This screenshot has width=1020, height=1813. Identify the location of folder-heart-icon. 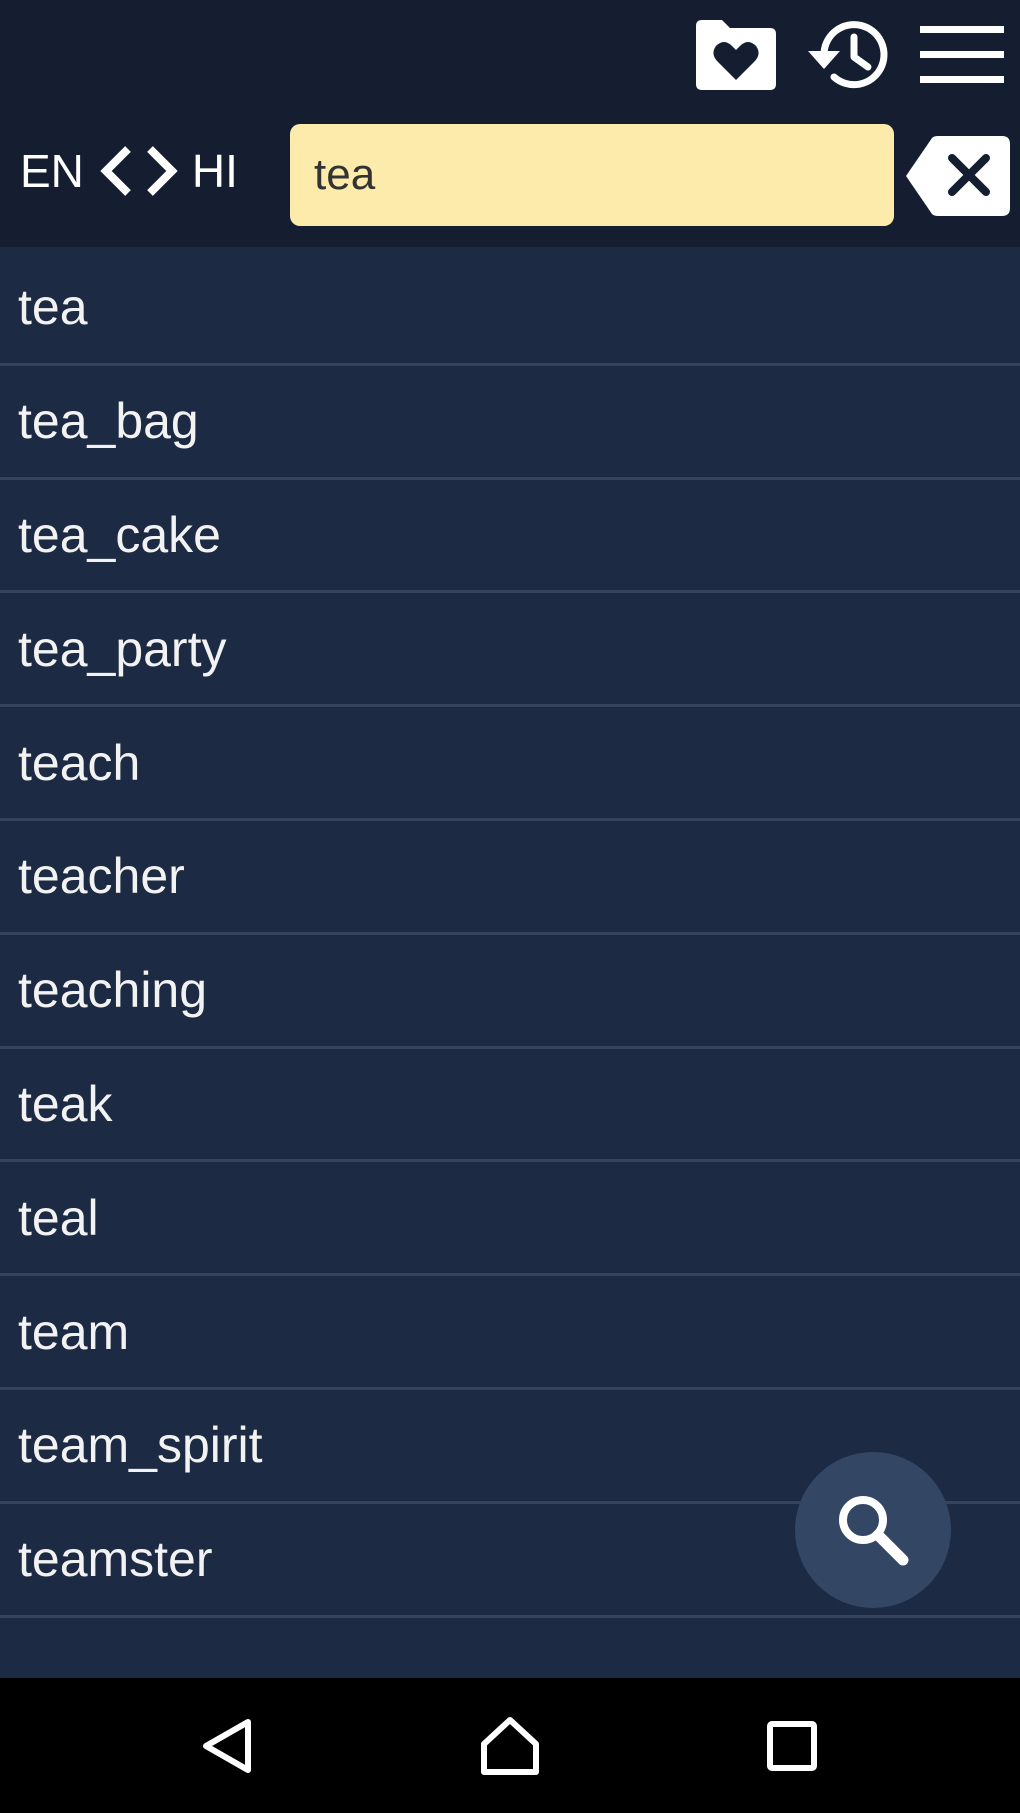
(736, 55).